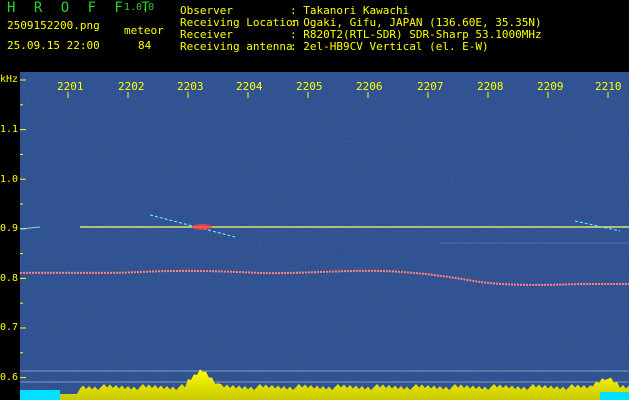 This screenshot has height=400, width=629. Describe the element at coordinates (40, 395) in the screenshot. I see `level-marker-left` at that location.